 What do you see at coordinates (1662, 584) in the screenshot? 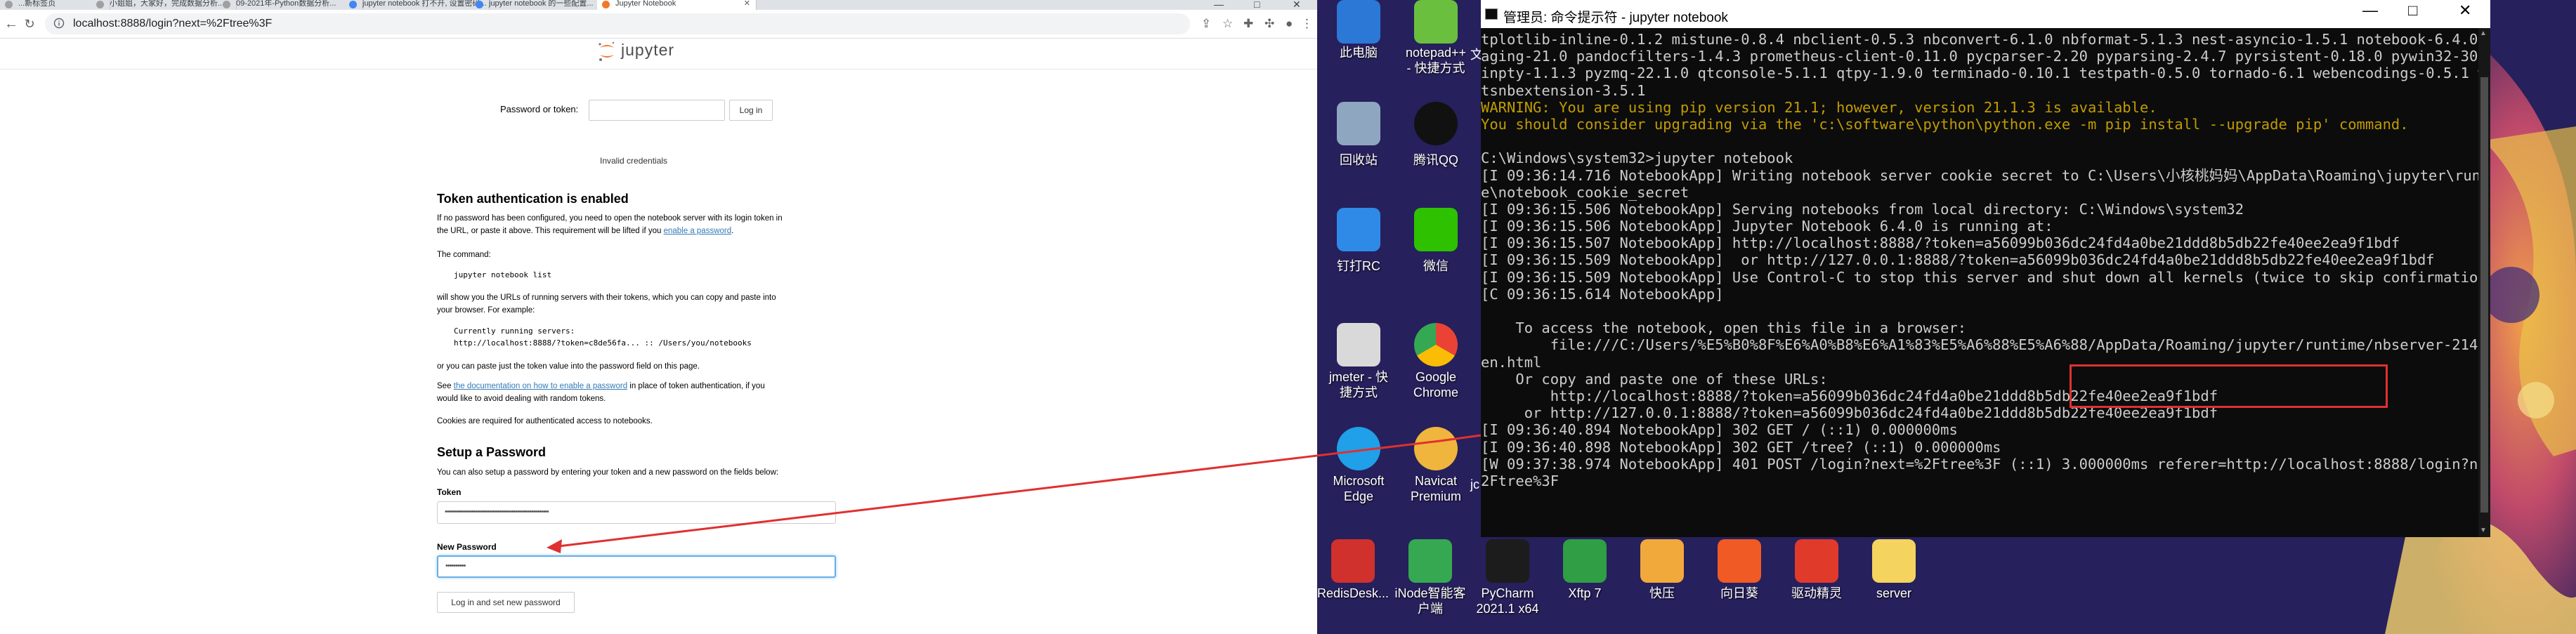
I see `kuaiya-shortcut: 快压` at bounding box center [1662, 584].